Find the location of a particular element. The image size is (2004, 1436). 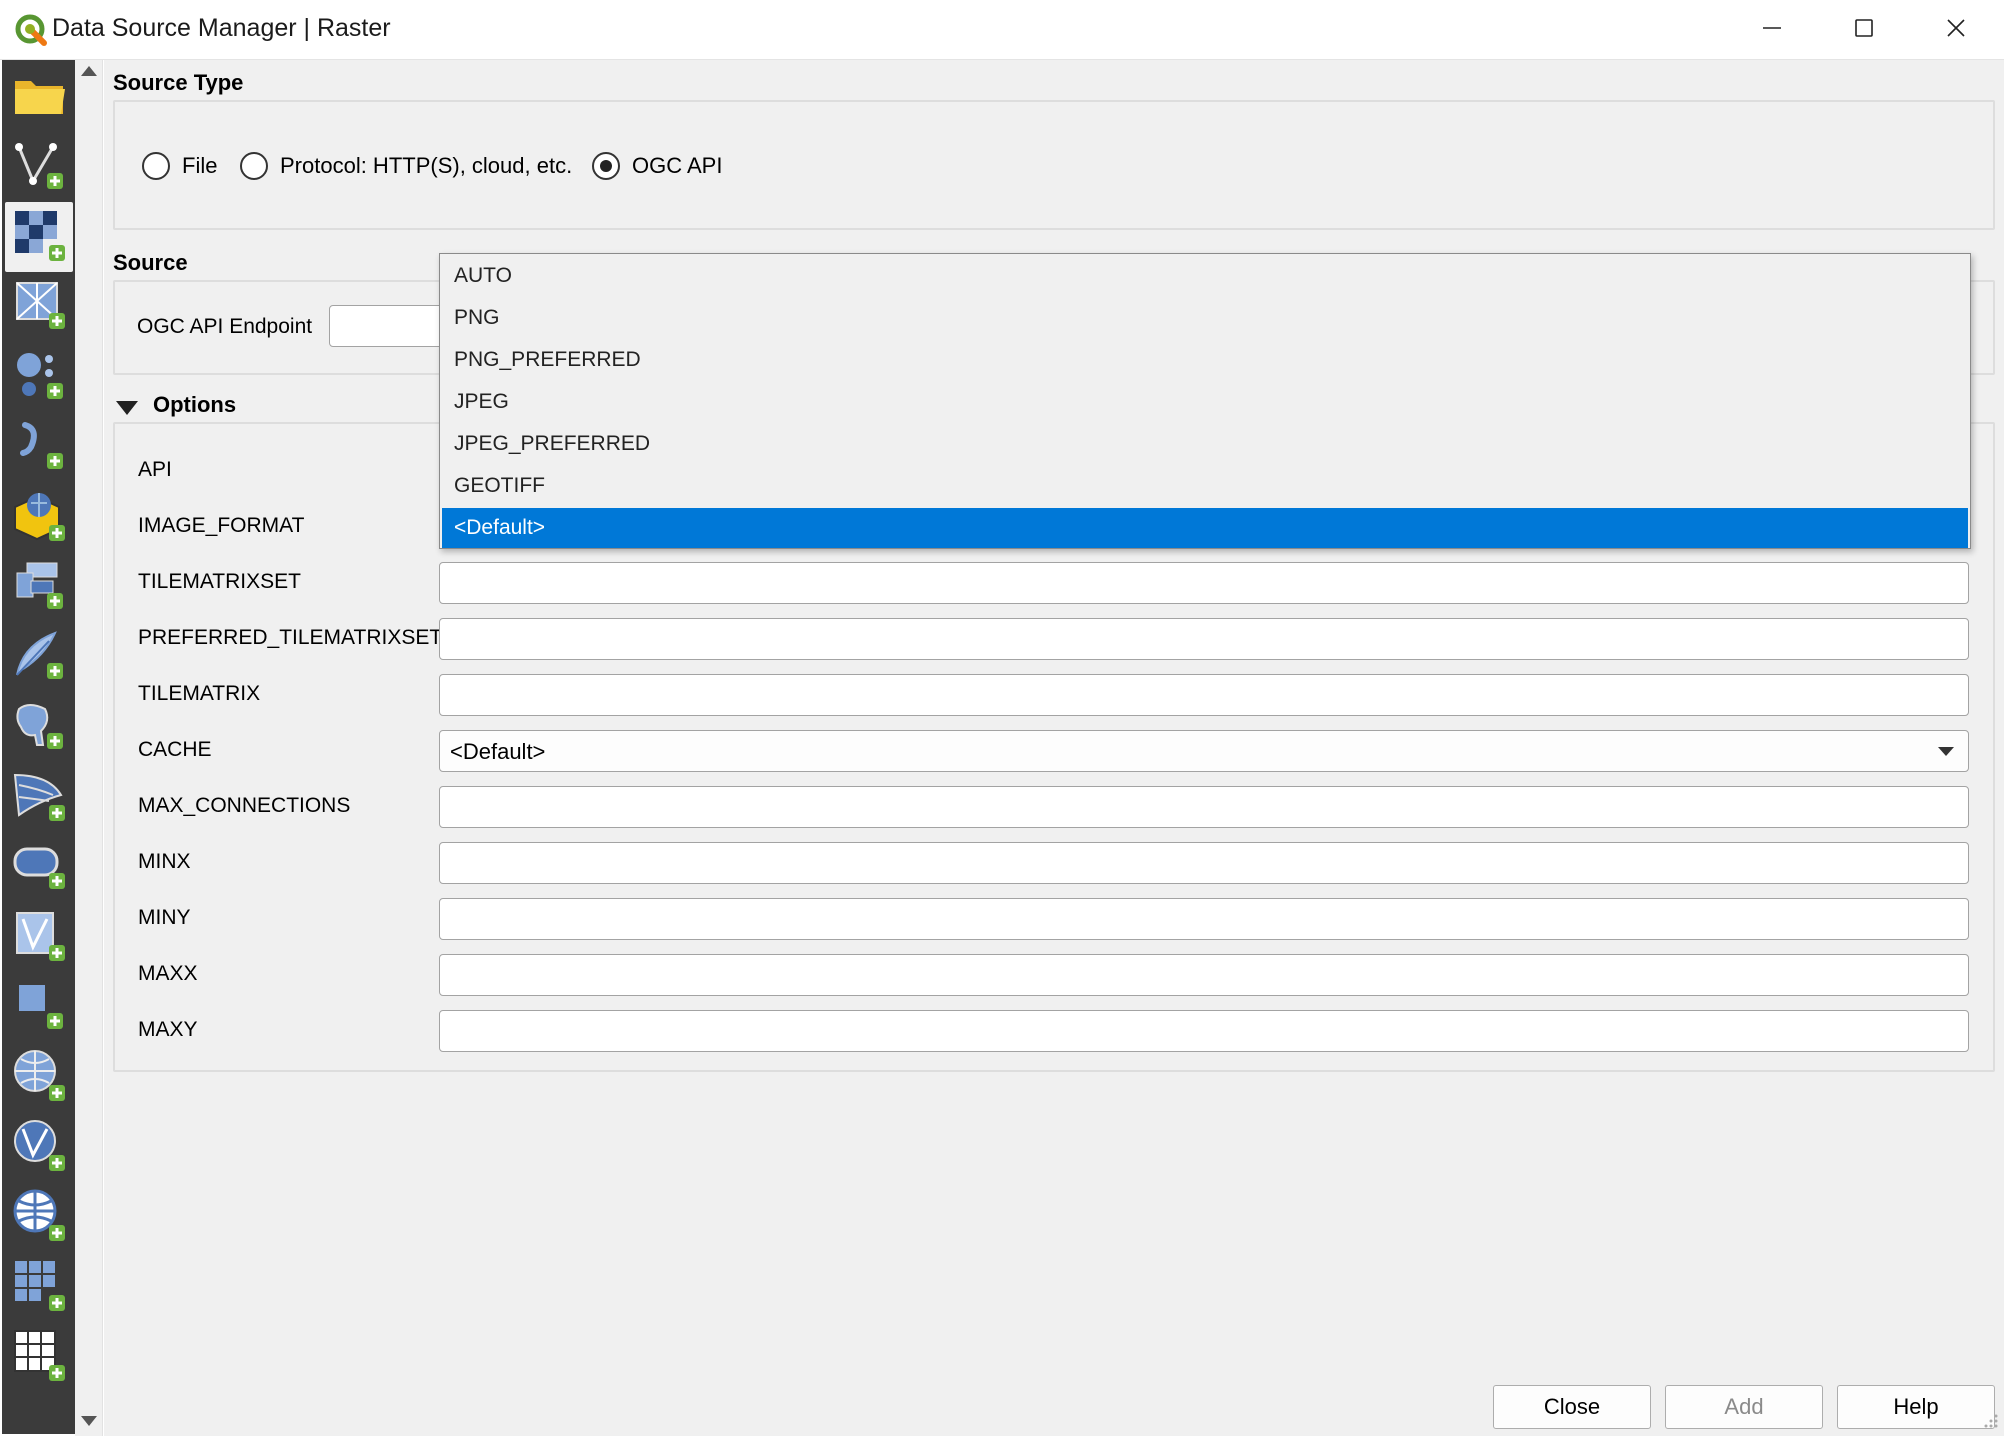

sidebar-item-virtual is located at coordinates (39, 587).